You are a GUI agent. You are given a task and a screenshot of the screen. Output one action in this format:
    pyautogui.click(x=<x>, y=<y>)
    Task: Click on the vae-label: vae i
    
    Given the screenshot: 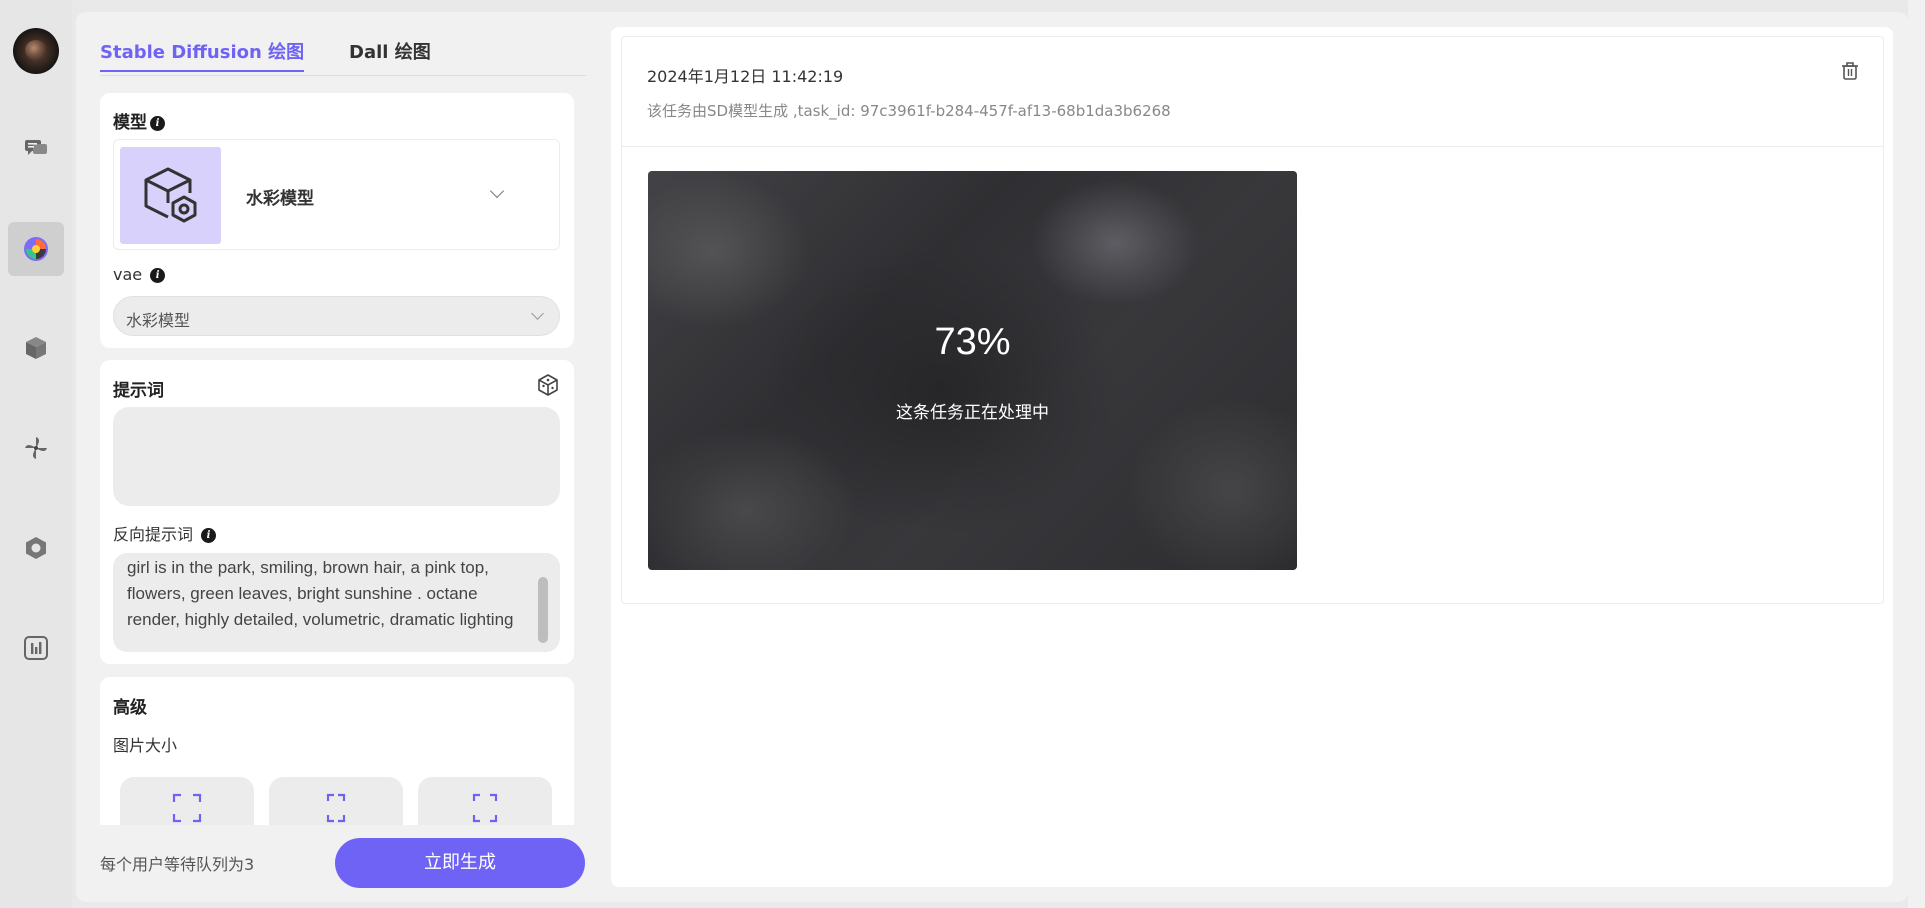 What is the action you would take?
    pyautogui.click(x=139, y=274)
    